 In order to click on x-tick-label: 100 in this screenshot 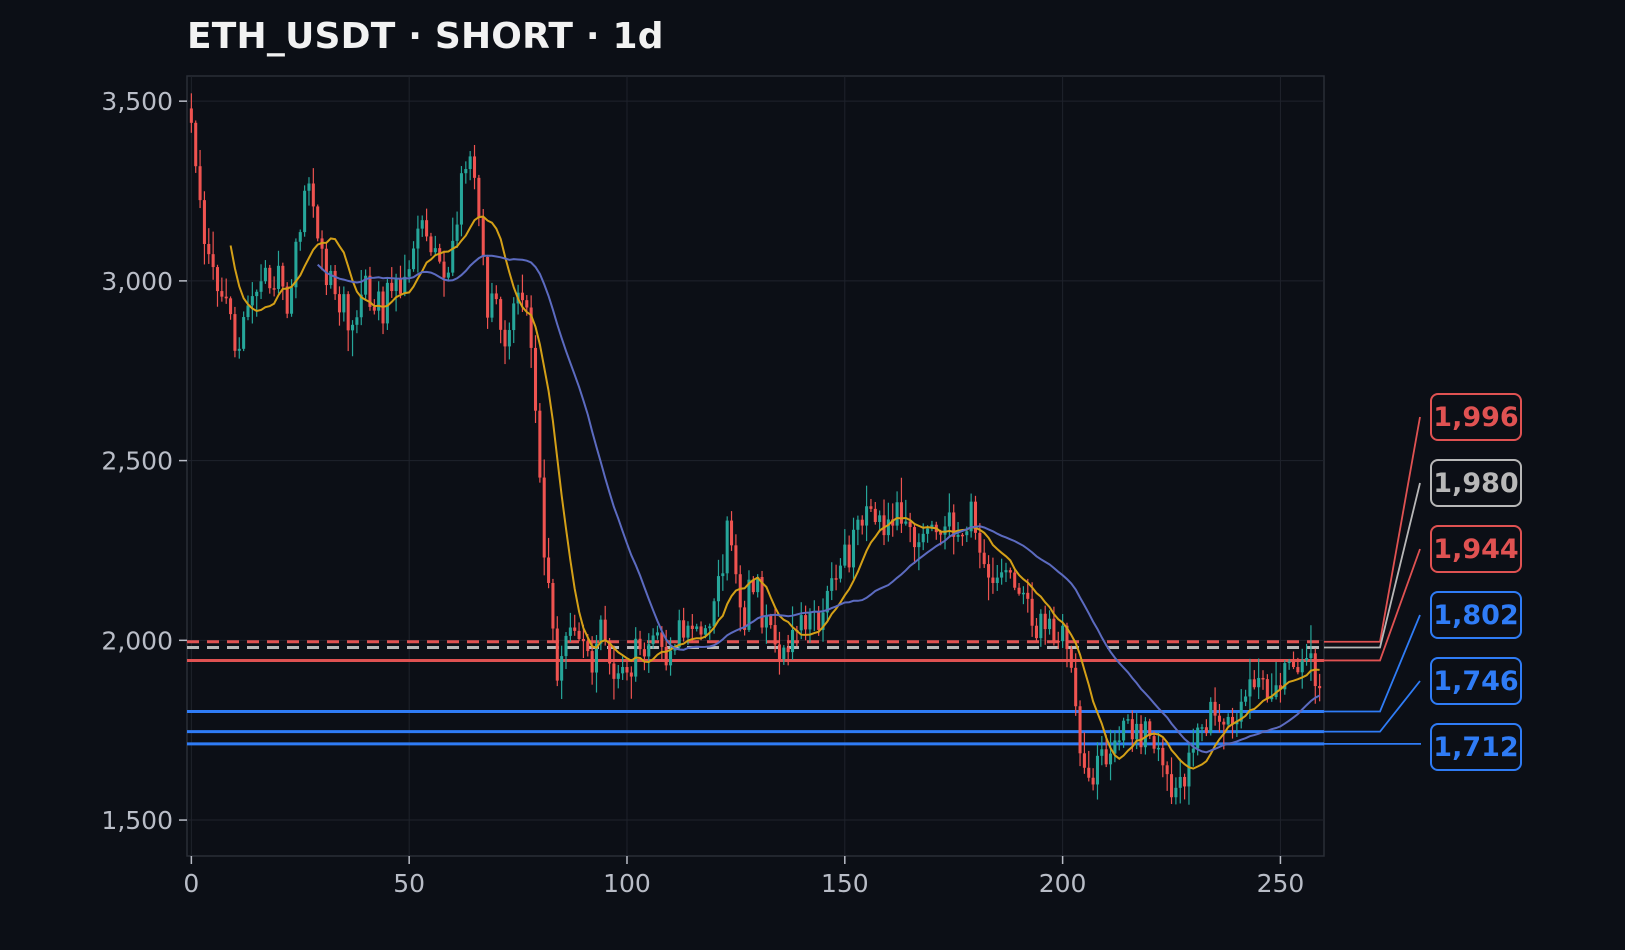, I will do `click(627, 883)`.